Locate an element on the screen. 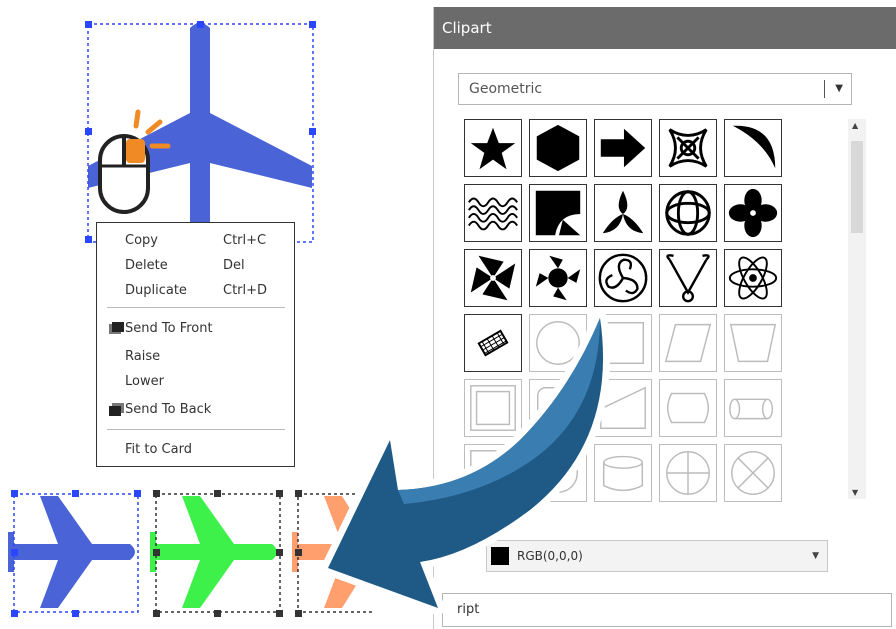 This screenshot has height=629, width=896. triskelion-icon is located at coordinates (623, 278).